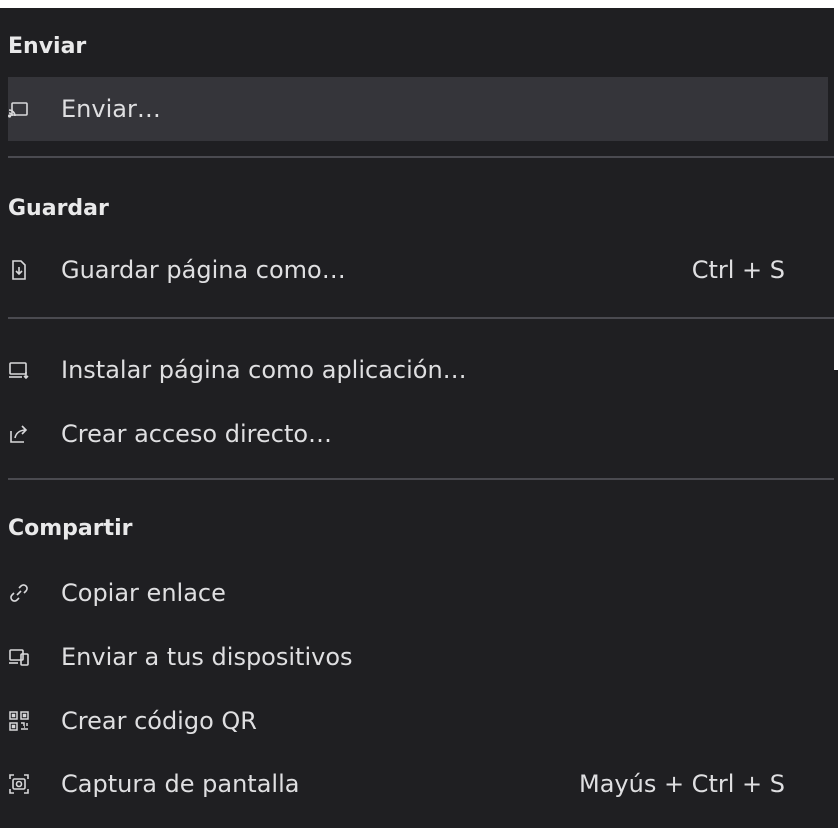 The height and width of the screenshot is (828, 838). I want to click on menu-item-label: Enviar a tus dispositivos, so click(207, 657).